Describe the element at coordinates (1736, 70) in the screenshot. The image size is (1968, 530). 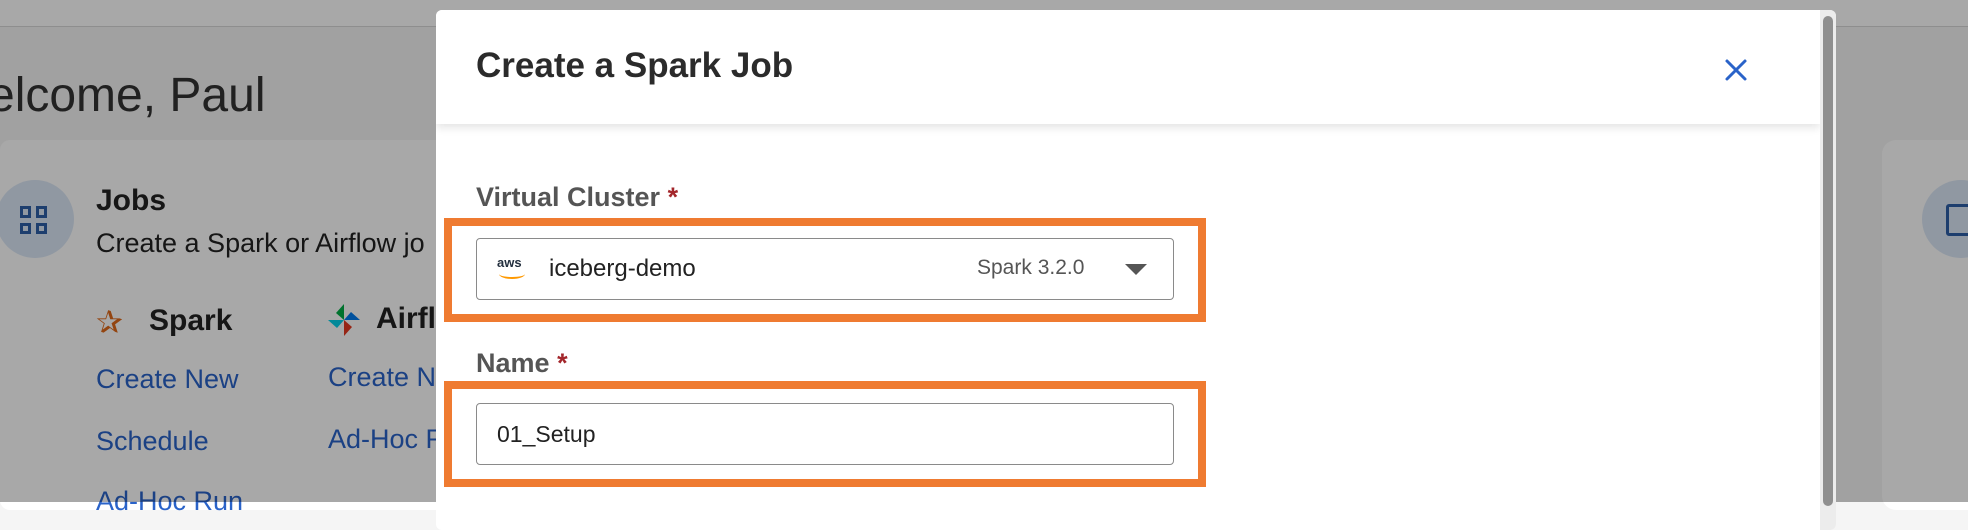
I see `close-icon` at that location.